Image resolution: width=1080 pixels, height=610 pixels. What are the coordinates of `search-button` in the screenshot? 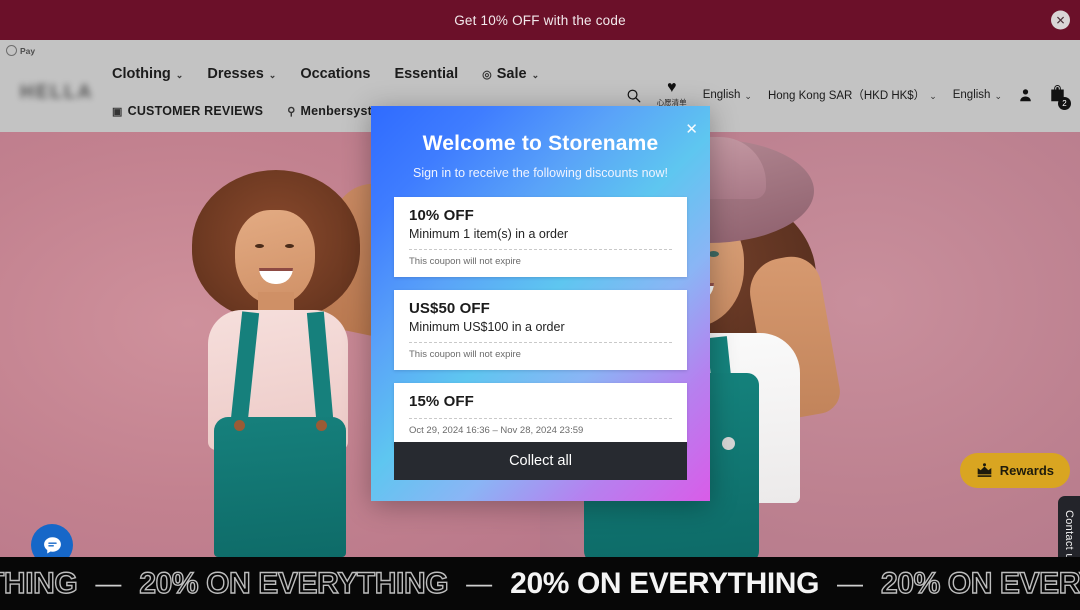 It's located at (633, 95).